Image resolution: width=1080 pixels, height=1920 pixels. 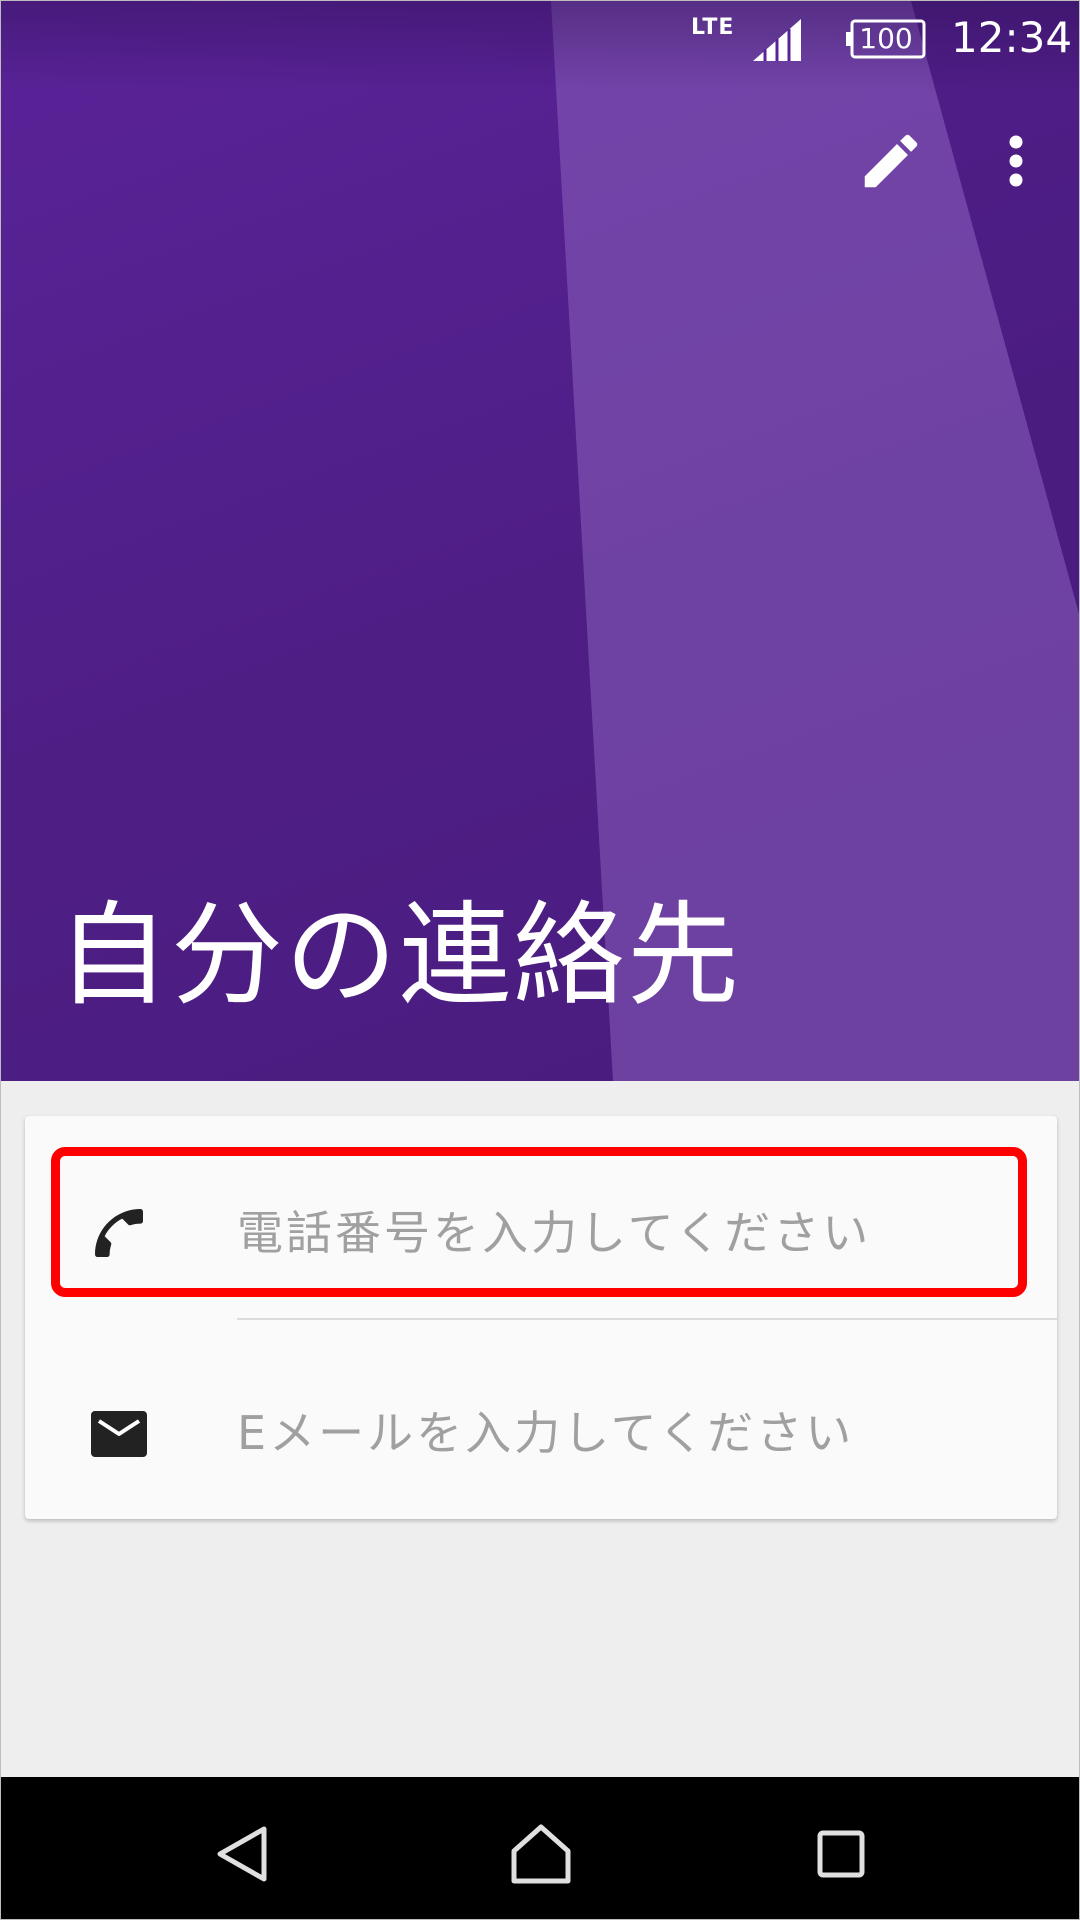 I want to click on more-vert-icon, so click(x=1016, y=161).